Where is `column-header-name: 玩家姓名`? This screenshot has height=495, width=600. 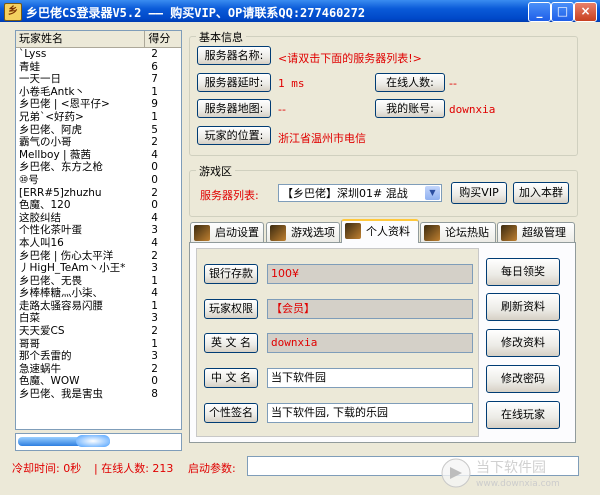
column-header-name: 玩家姓名 is located at coordinates (81, 39).